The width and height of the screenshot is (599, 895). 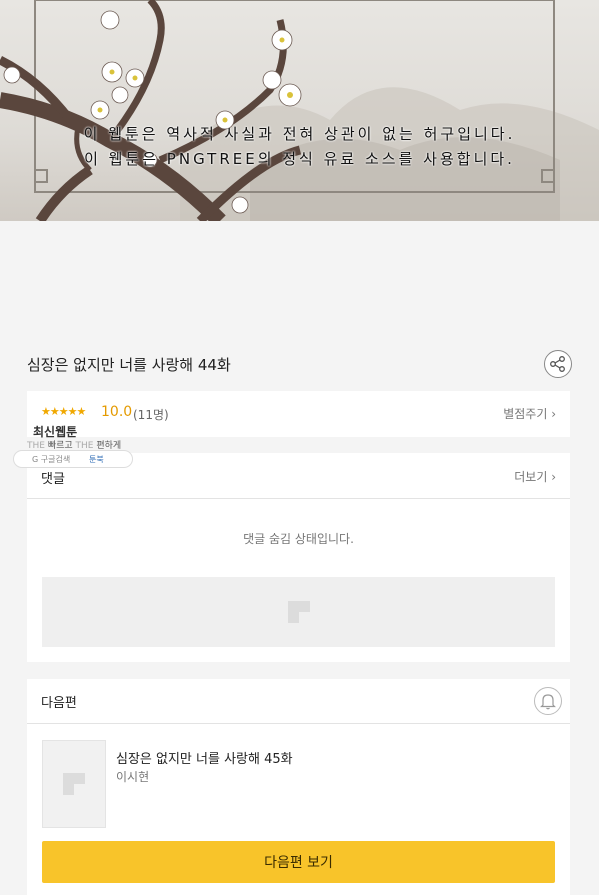 What do you see at coordinates (204, 757) in the screenshot?
I see `next-episode-title: 심장은 없지만 너를 사랑해 45화` at bounding box center [204, 757].